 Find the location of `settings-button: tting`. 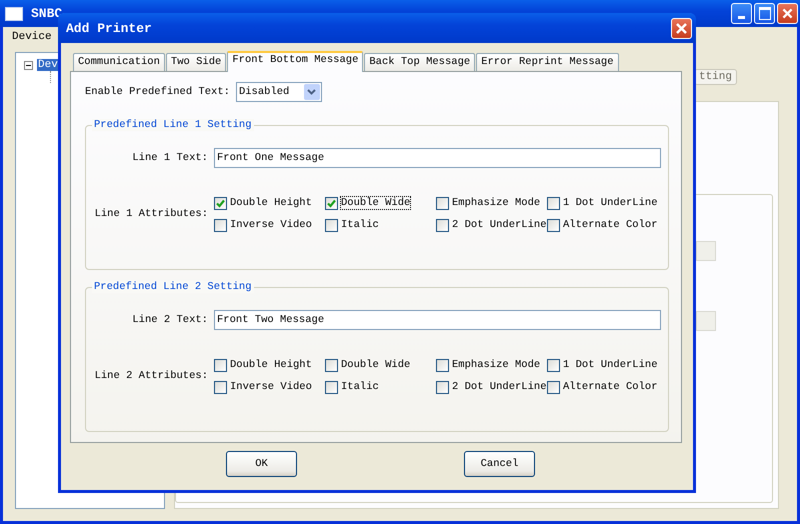

settings-button: tting is located at coordinates (715, 77).